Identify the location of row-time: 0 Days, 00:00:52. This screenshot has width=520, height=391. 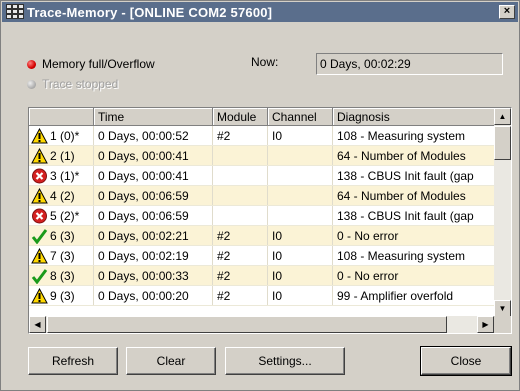
(153, 135).